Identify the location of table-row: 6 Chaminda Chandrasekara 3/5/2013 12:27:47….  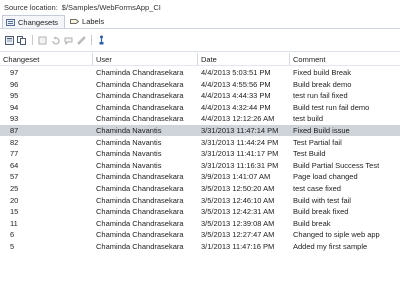
(200, 234).